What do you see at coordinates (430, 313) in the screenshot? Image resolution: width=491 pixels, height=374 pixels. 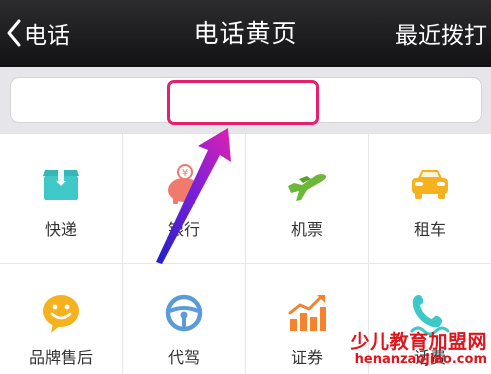 I see `phone-icon` at bounding box center [430, 313].